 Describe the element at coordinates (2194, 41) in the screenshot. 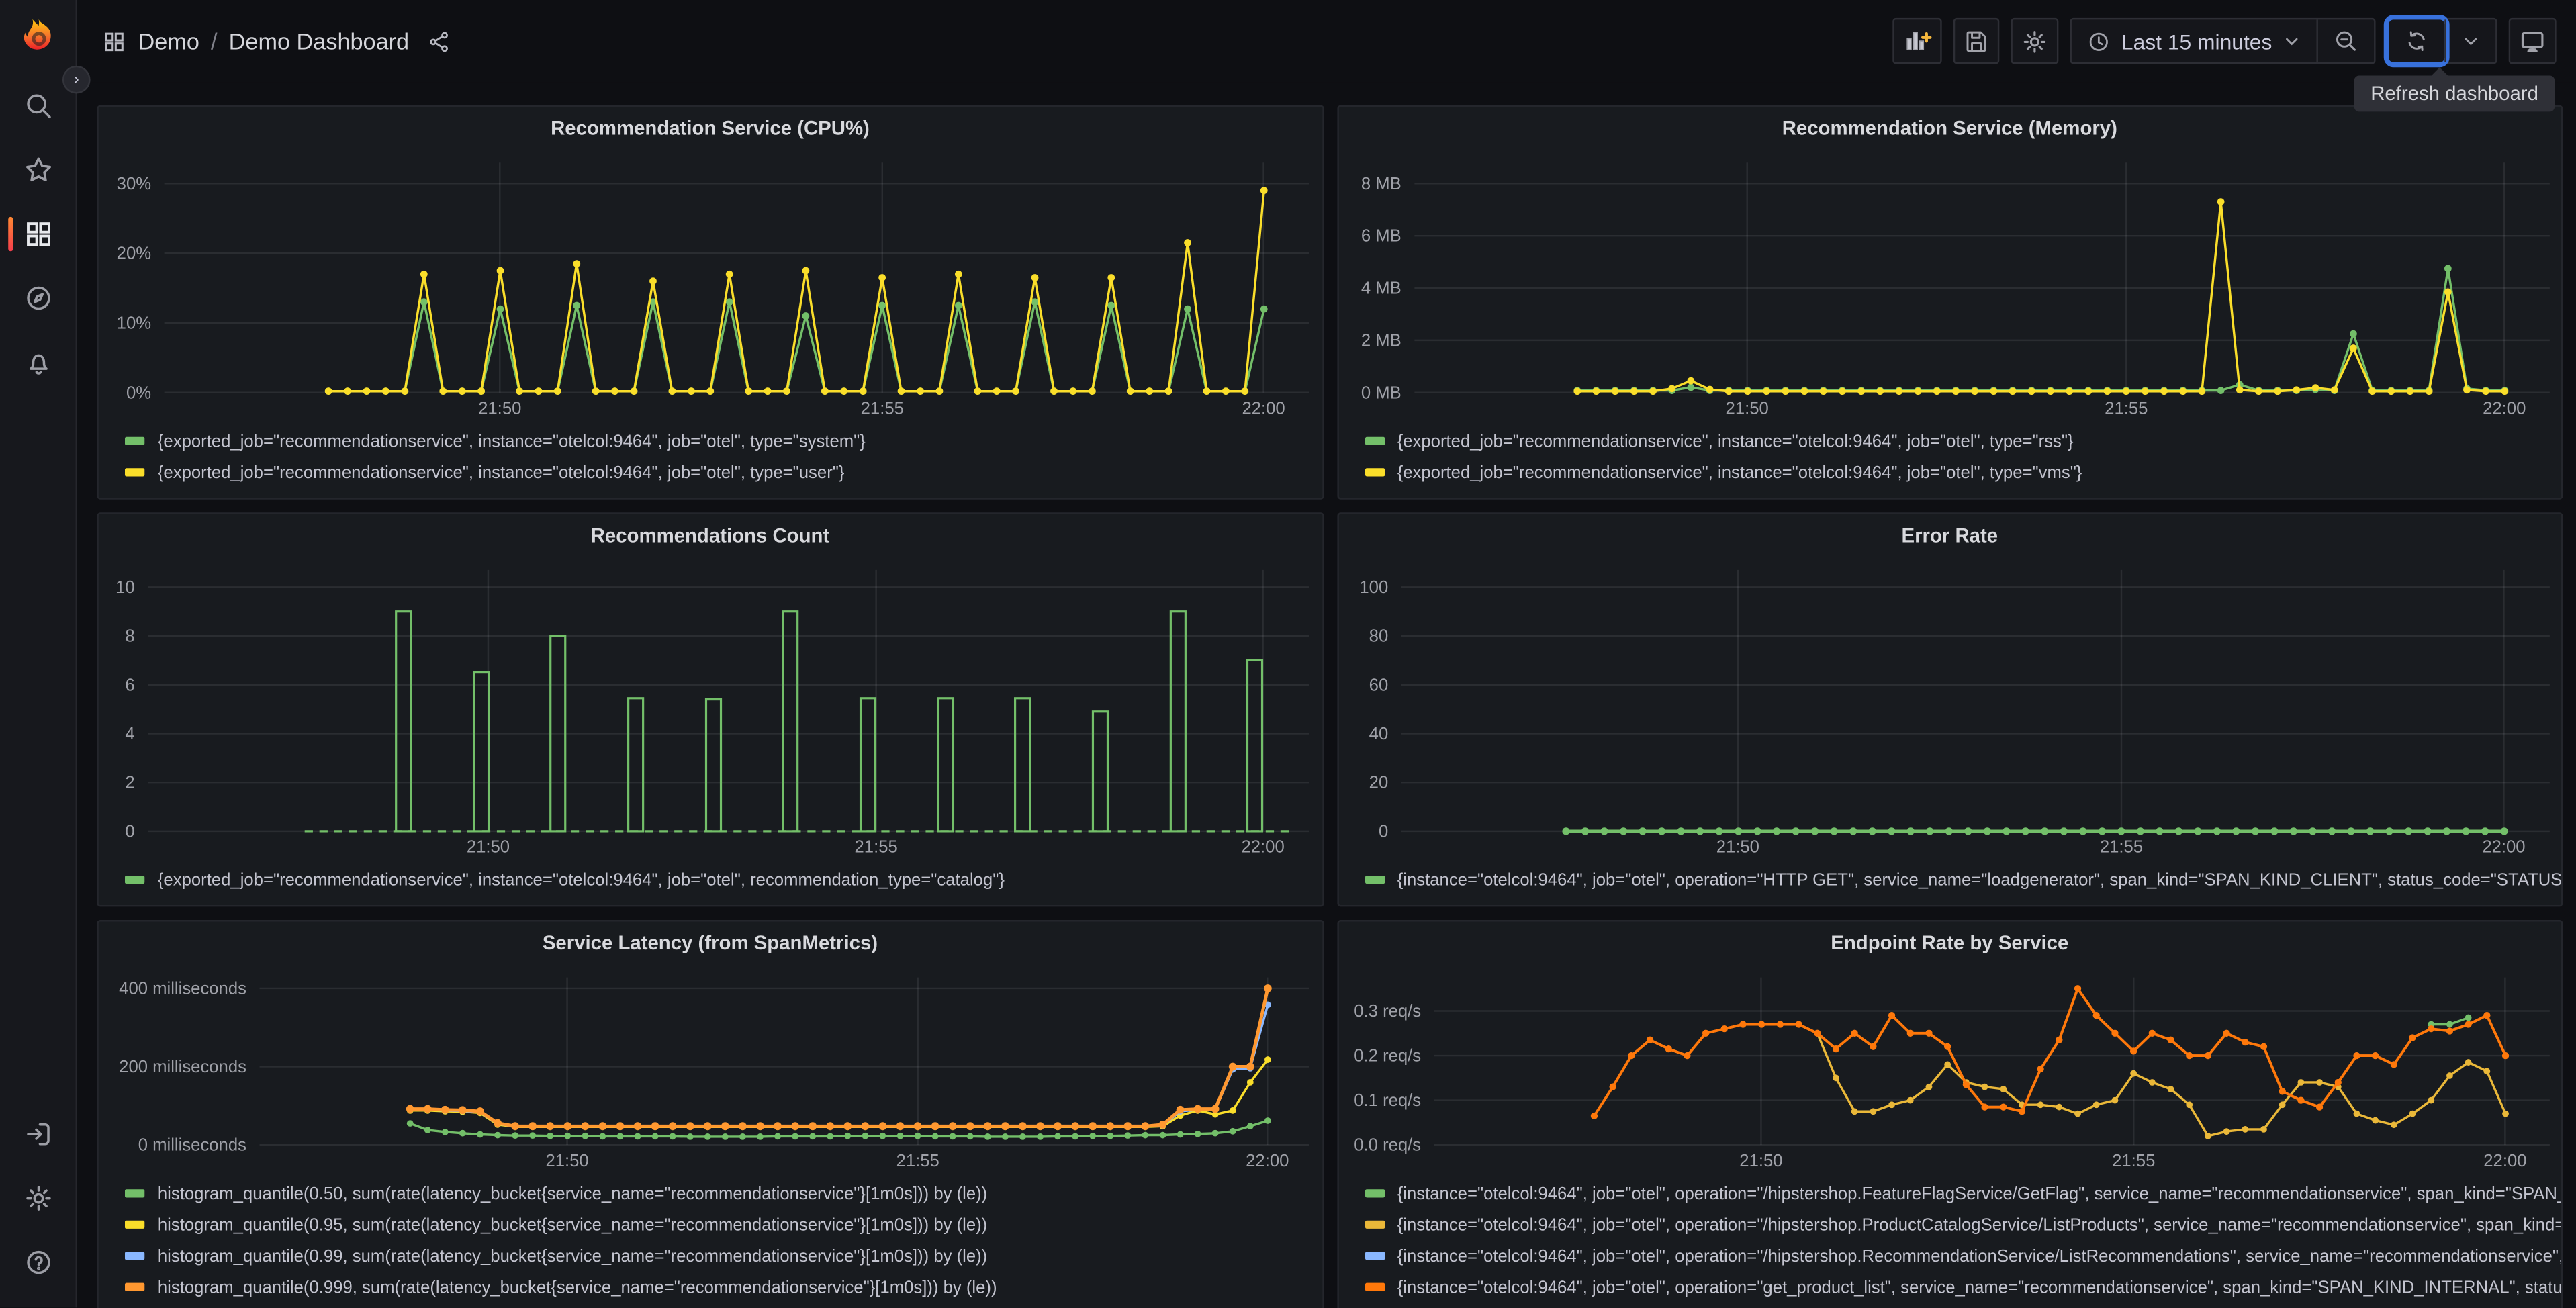

I see `time-range-picker: Last 15 minutes` at that location.